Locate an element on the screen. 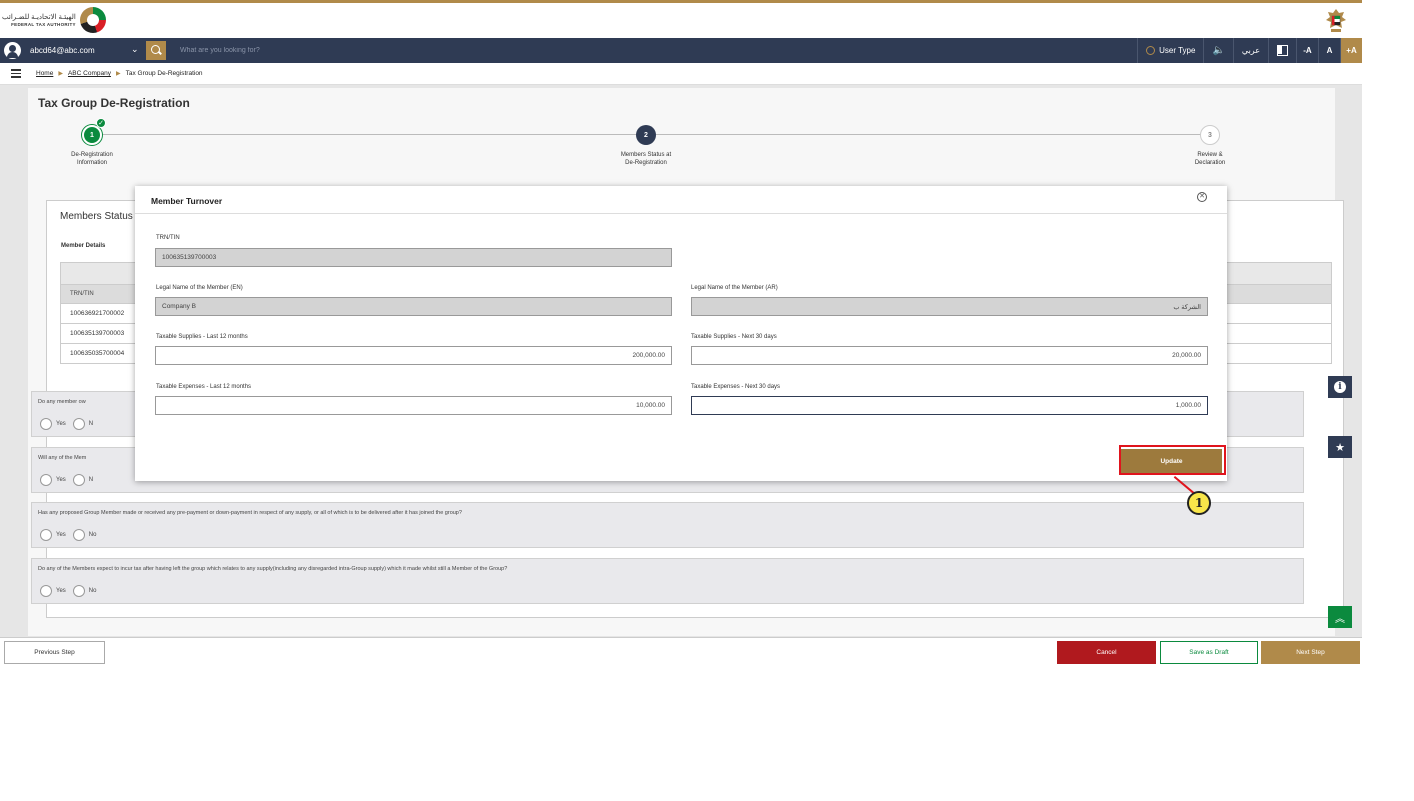 The image size is (1414, 801). trn-field is located at coordinates (413, 257).